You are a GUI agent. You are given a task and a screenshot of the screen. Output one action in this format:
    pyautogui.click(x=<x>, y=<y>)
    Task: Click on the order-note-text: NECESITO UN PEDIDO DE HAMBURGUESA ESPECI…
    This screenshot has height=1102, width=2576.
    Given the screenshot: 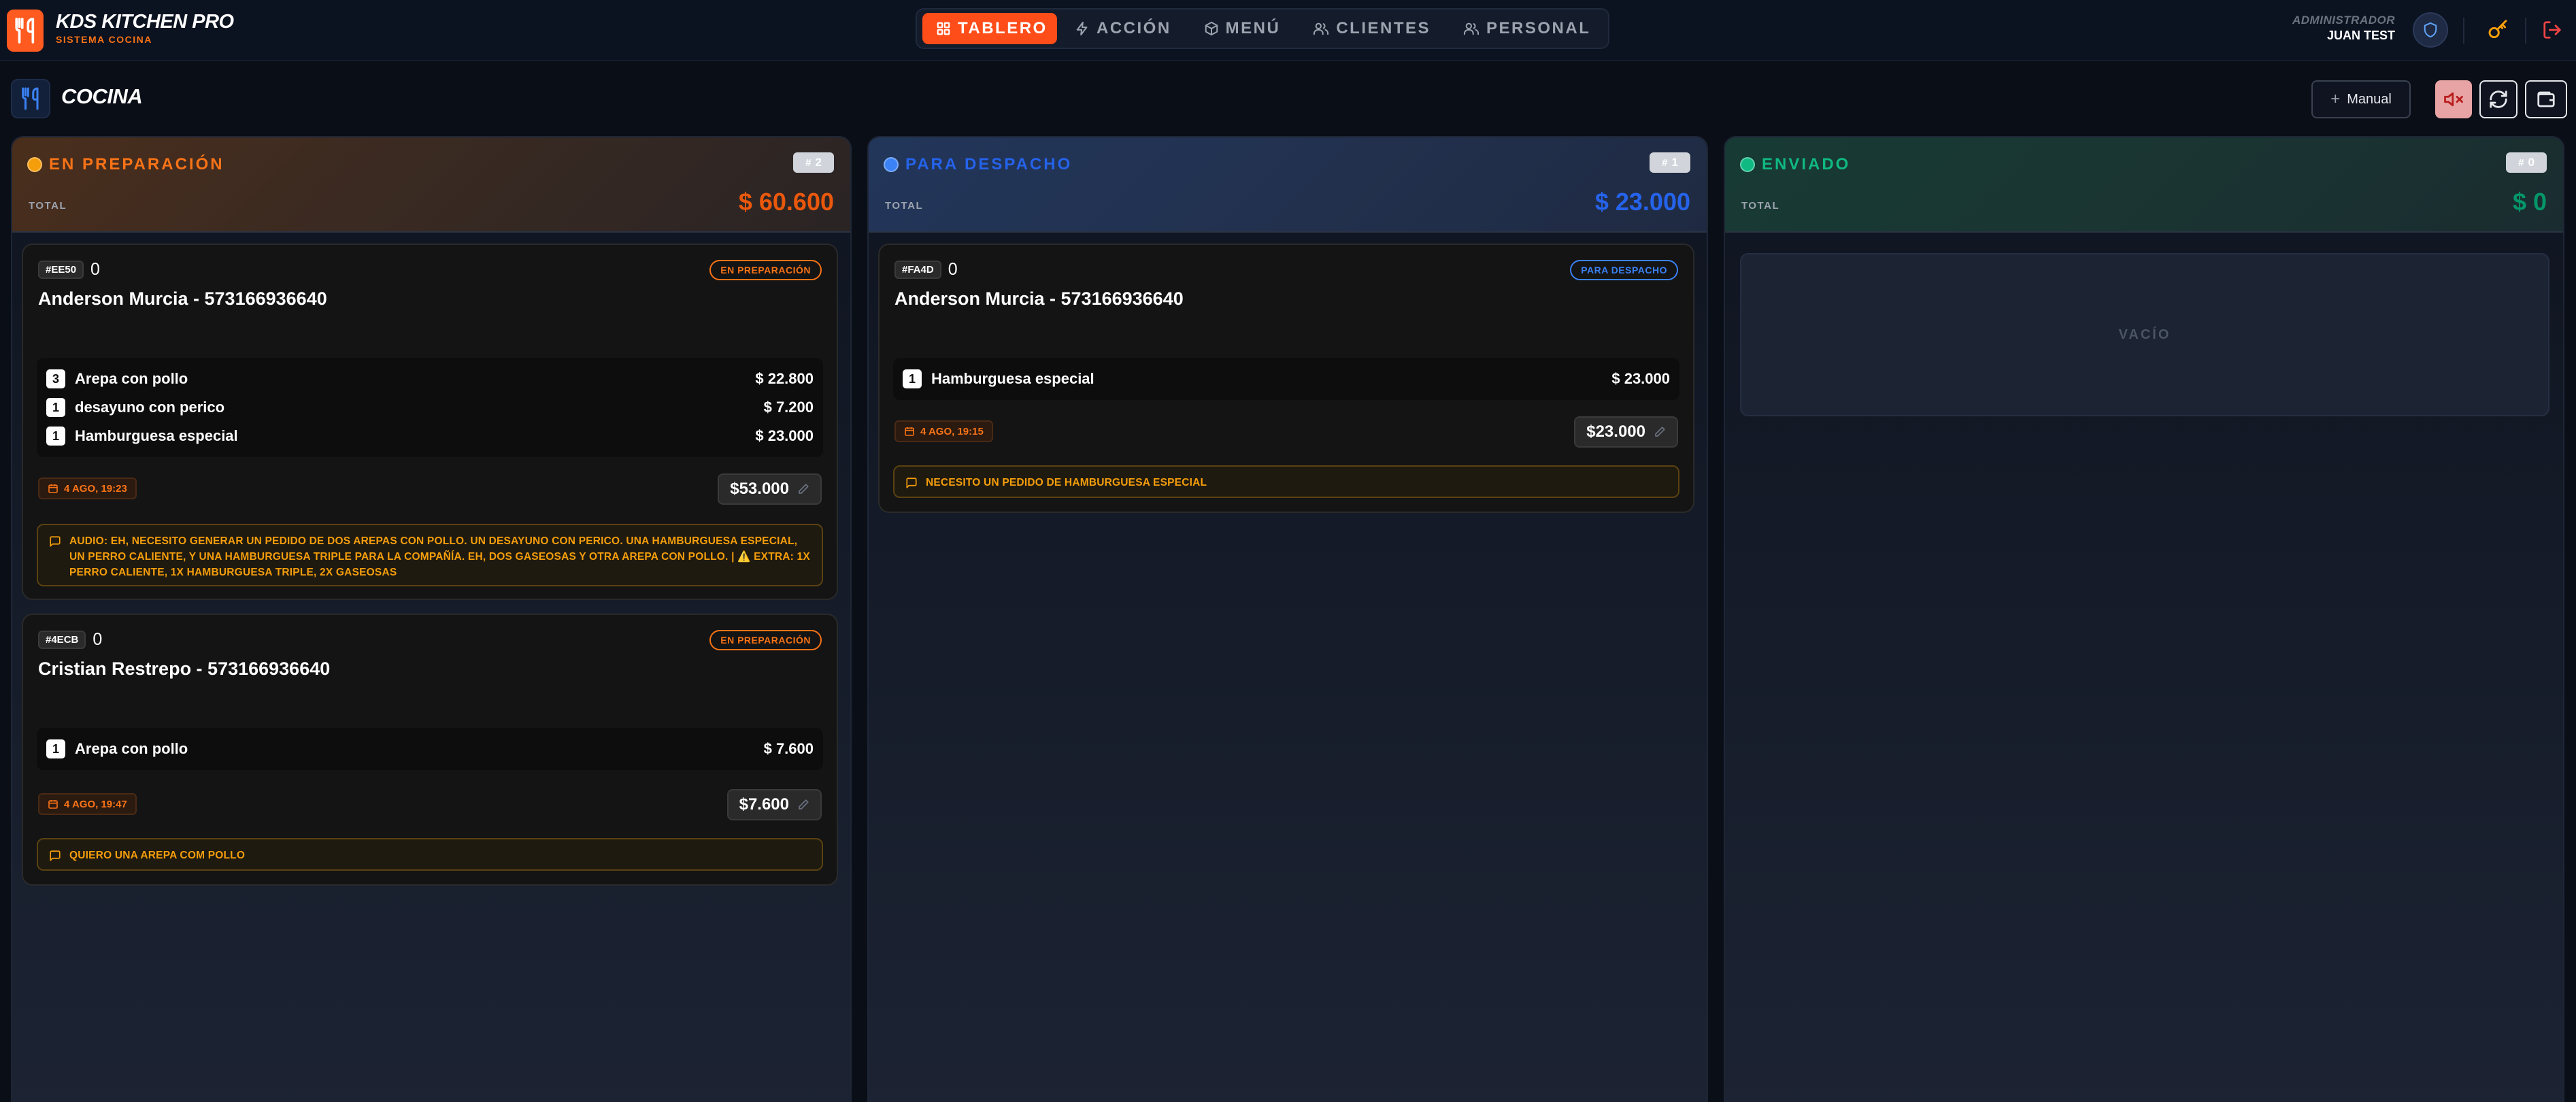 What is the action you would take?
    pyautogui.click(x=1066, y=482)
    